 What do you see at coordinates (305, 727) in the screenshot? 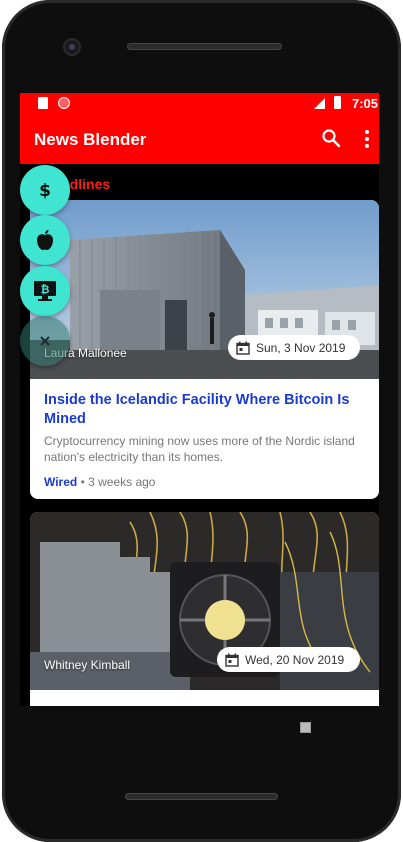
I see `recents-button` at bounding box center [305, 727].